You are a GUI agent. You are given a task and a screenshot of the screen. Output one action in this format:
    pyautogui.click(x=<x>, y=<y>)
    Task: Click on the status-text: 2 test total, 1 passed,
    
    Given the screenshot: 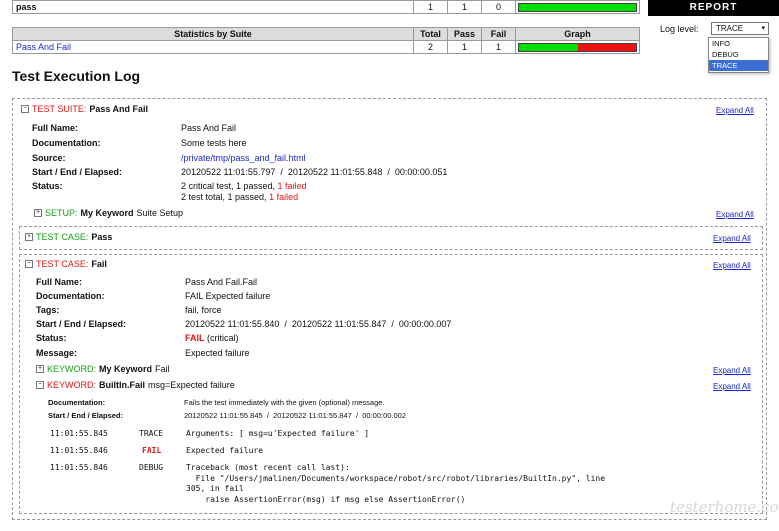 What is the action you would take?
    pyautogui.click(x=225, y=197)
    